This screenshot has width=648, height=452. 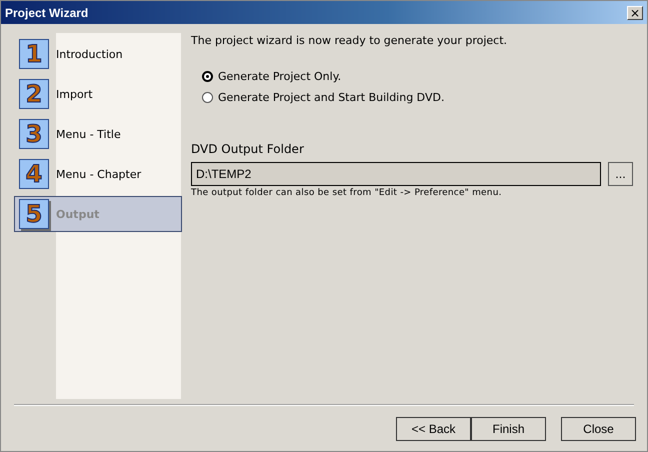 I want to click on step-label: Introduction, so click(x=89, y=54).